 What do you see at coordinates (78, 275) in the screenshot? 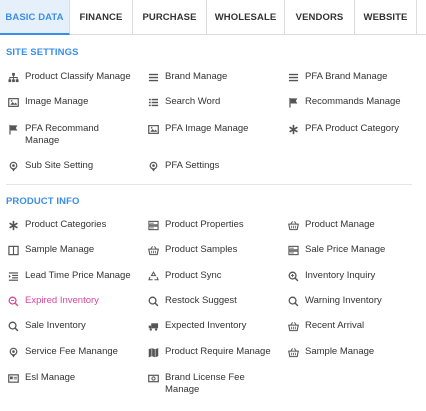
I see `menu-item-label: Lead Time Price Manage` at bounding box center [78, 275].